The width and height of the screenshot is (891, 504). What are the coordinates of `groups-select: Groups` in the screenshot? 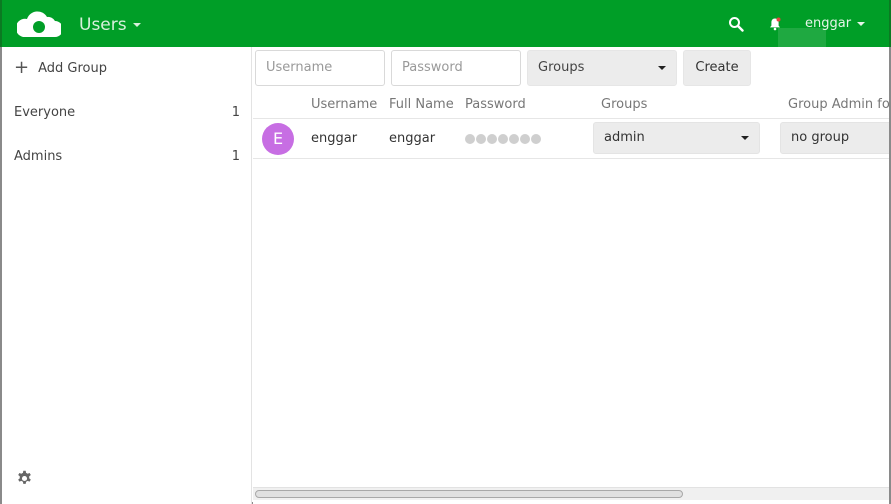 It's located at (602, 68).